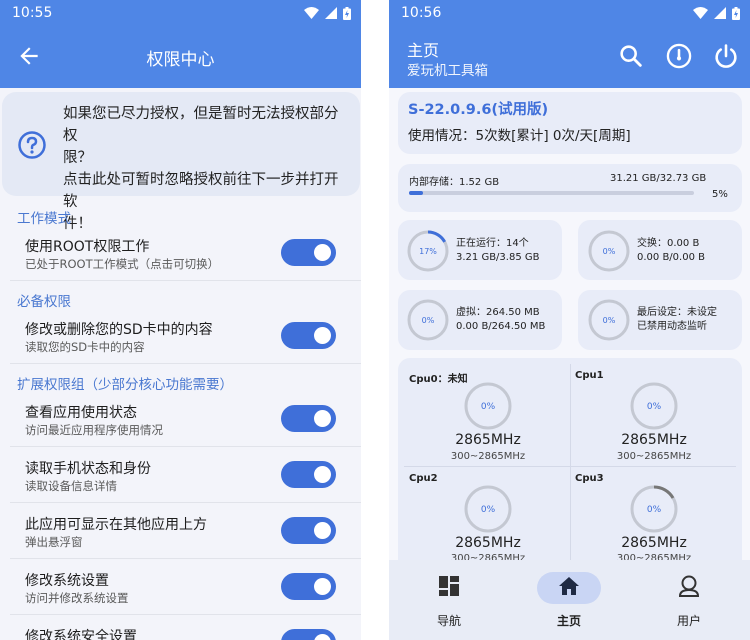 The height and width of the screenshot is (640, 750). Describe the element at coordinates (449, 586) in the screenshot. I see `dashboard-icon` at that location.